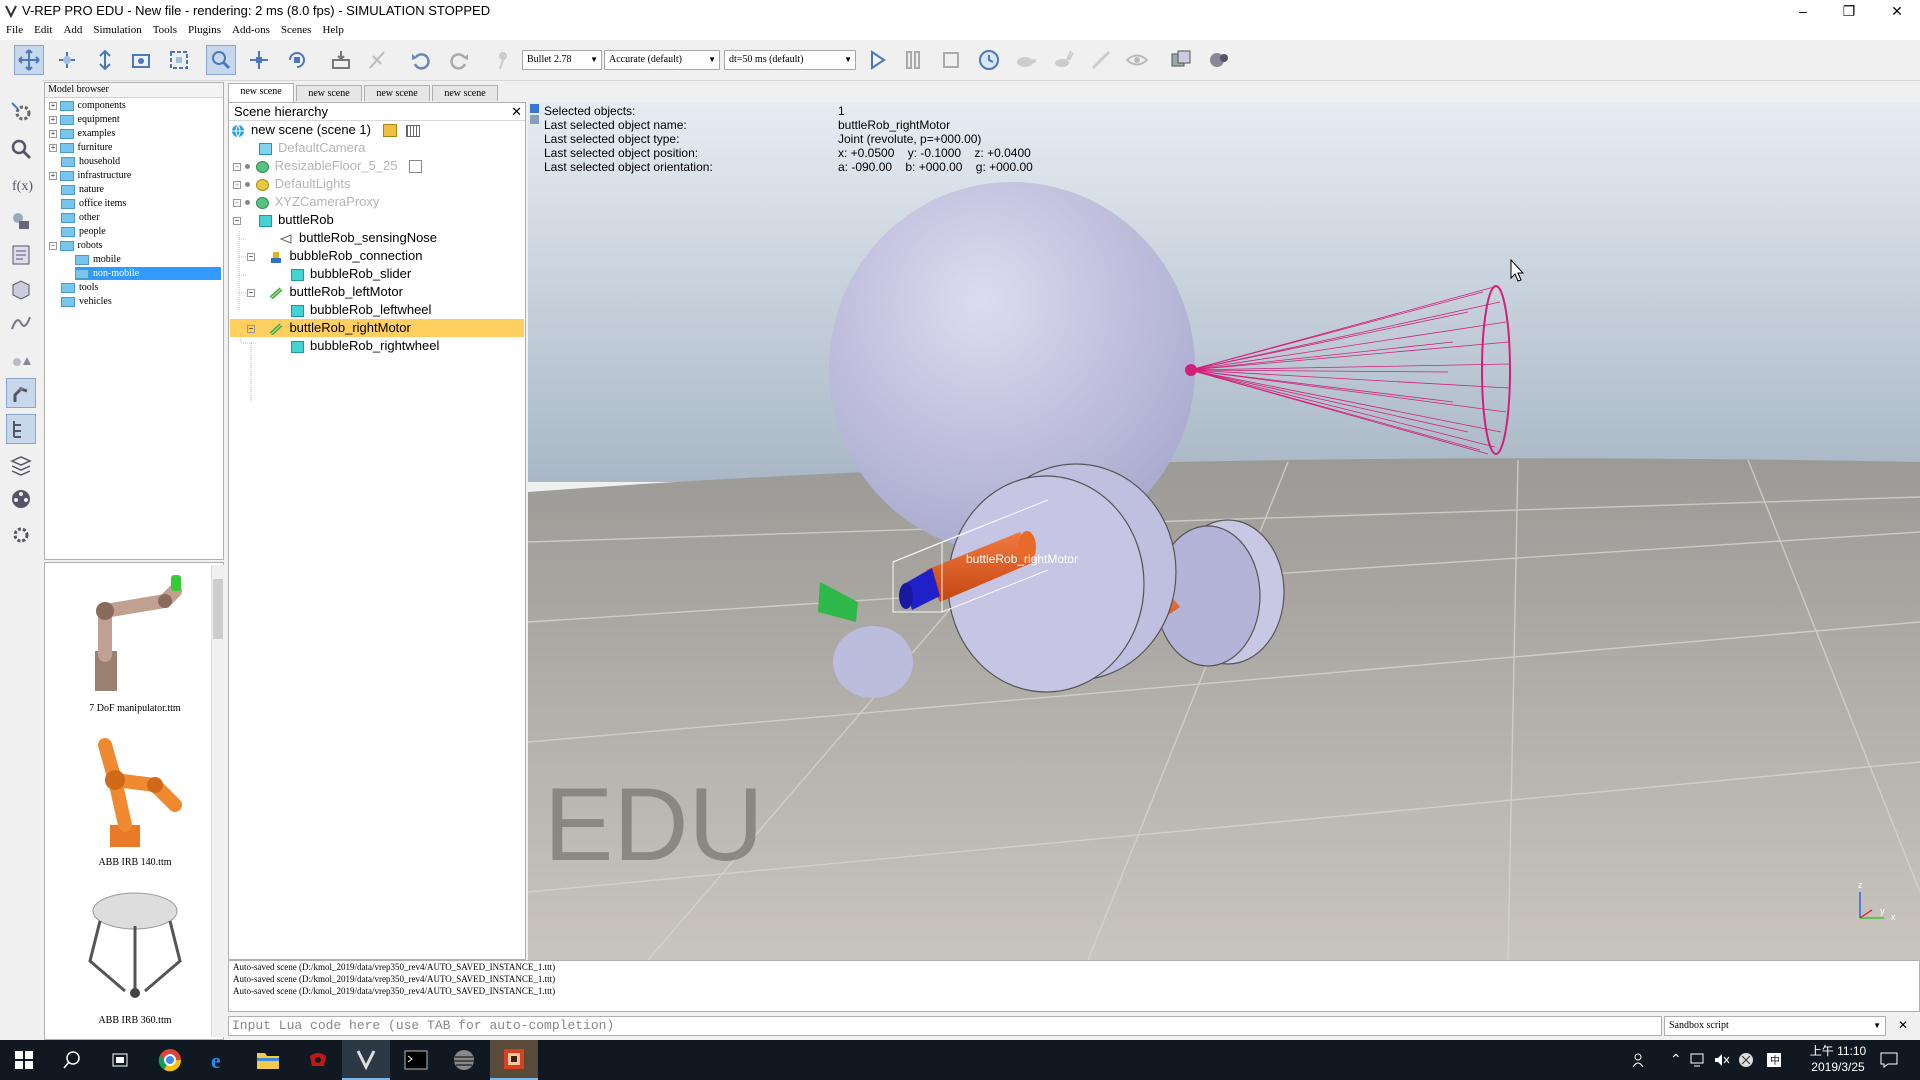  Describe the element at coordinates (83, 231) in the screenshot. I see `model-folder-people: people` at that location.